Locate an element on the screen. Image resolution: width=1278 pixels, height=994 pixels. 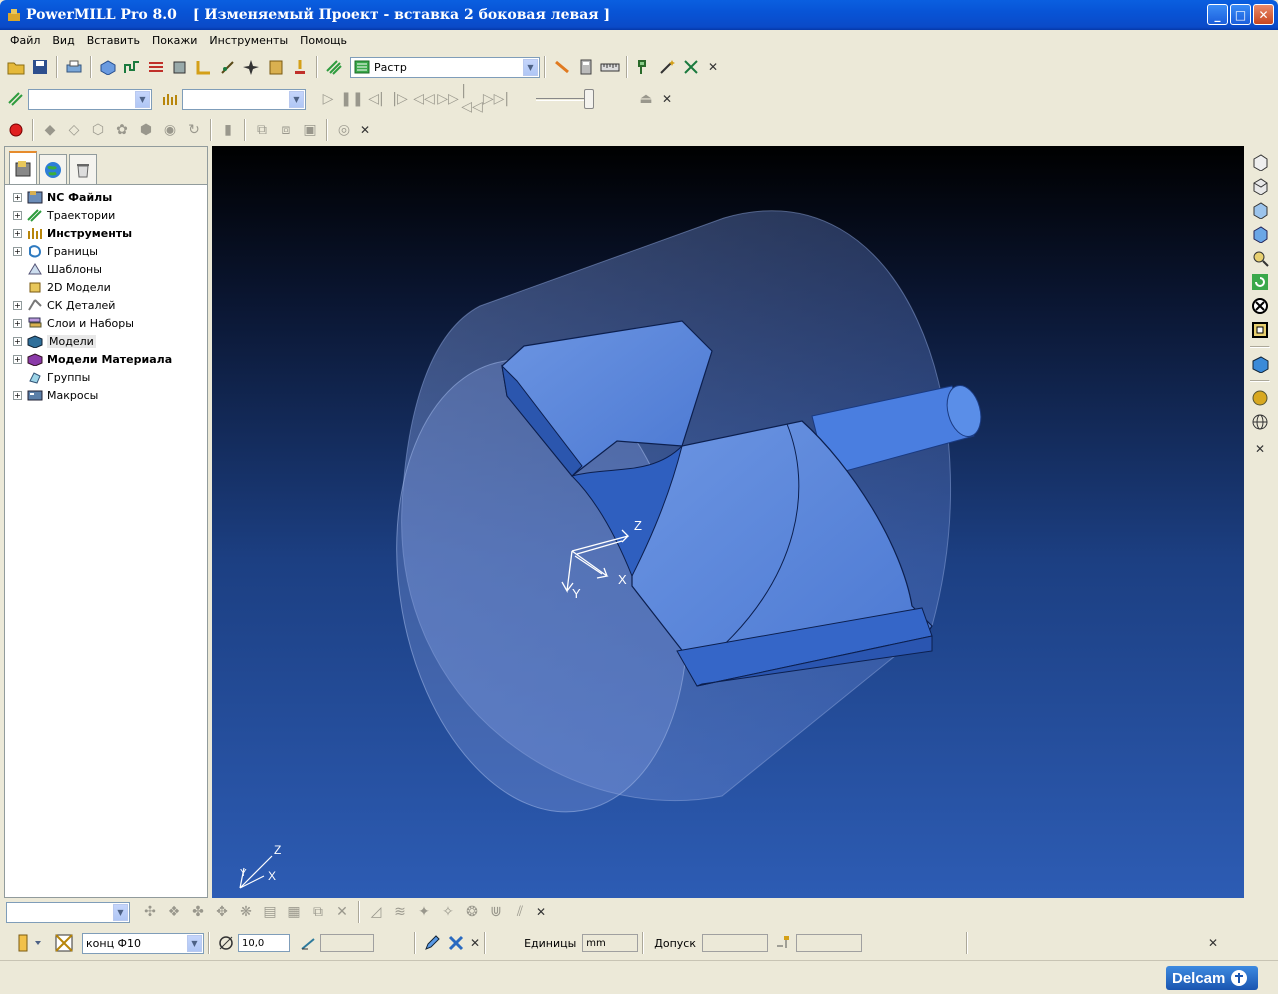
menu-show: Покажи is located at coordinates (174, 40).